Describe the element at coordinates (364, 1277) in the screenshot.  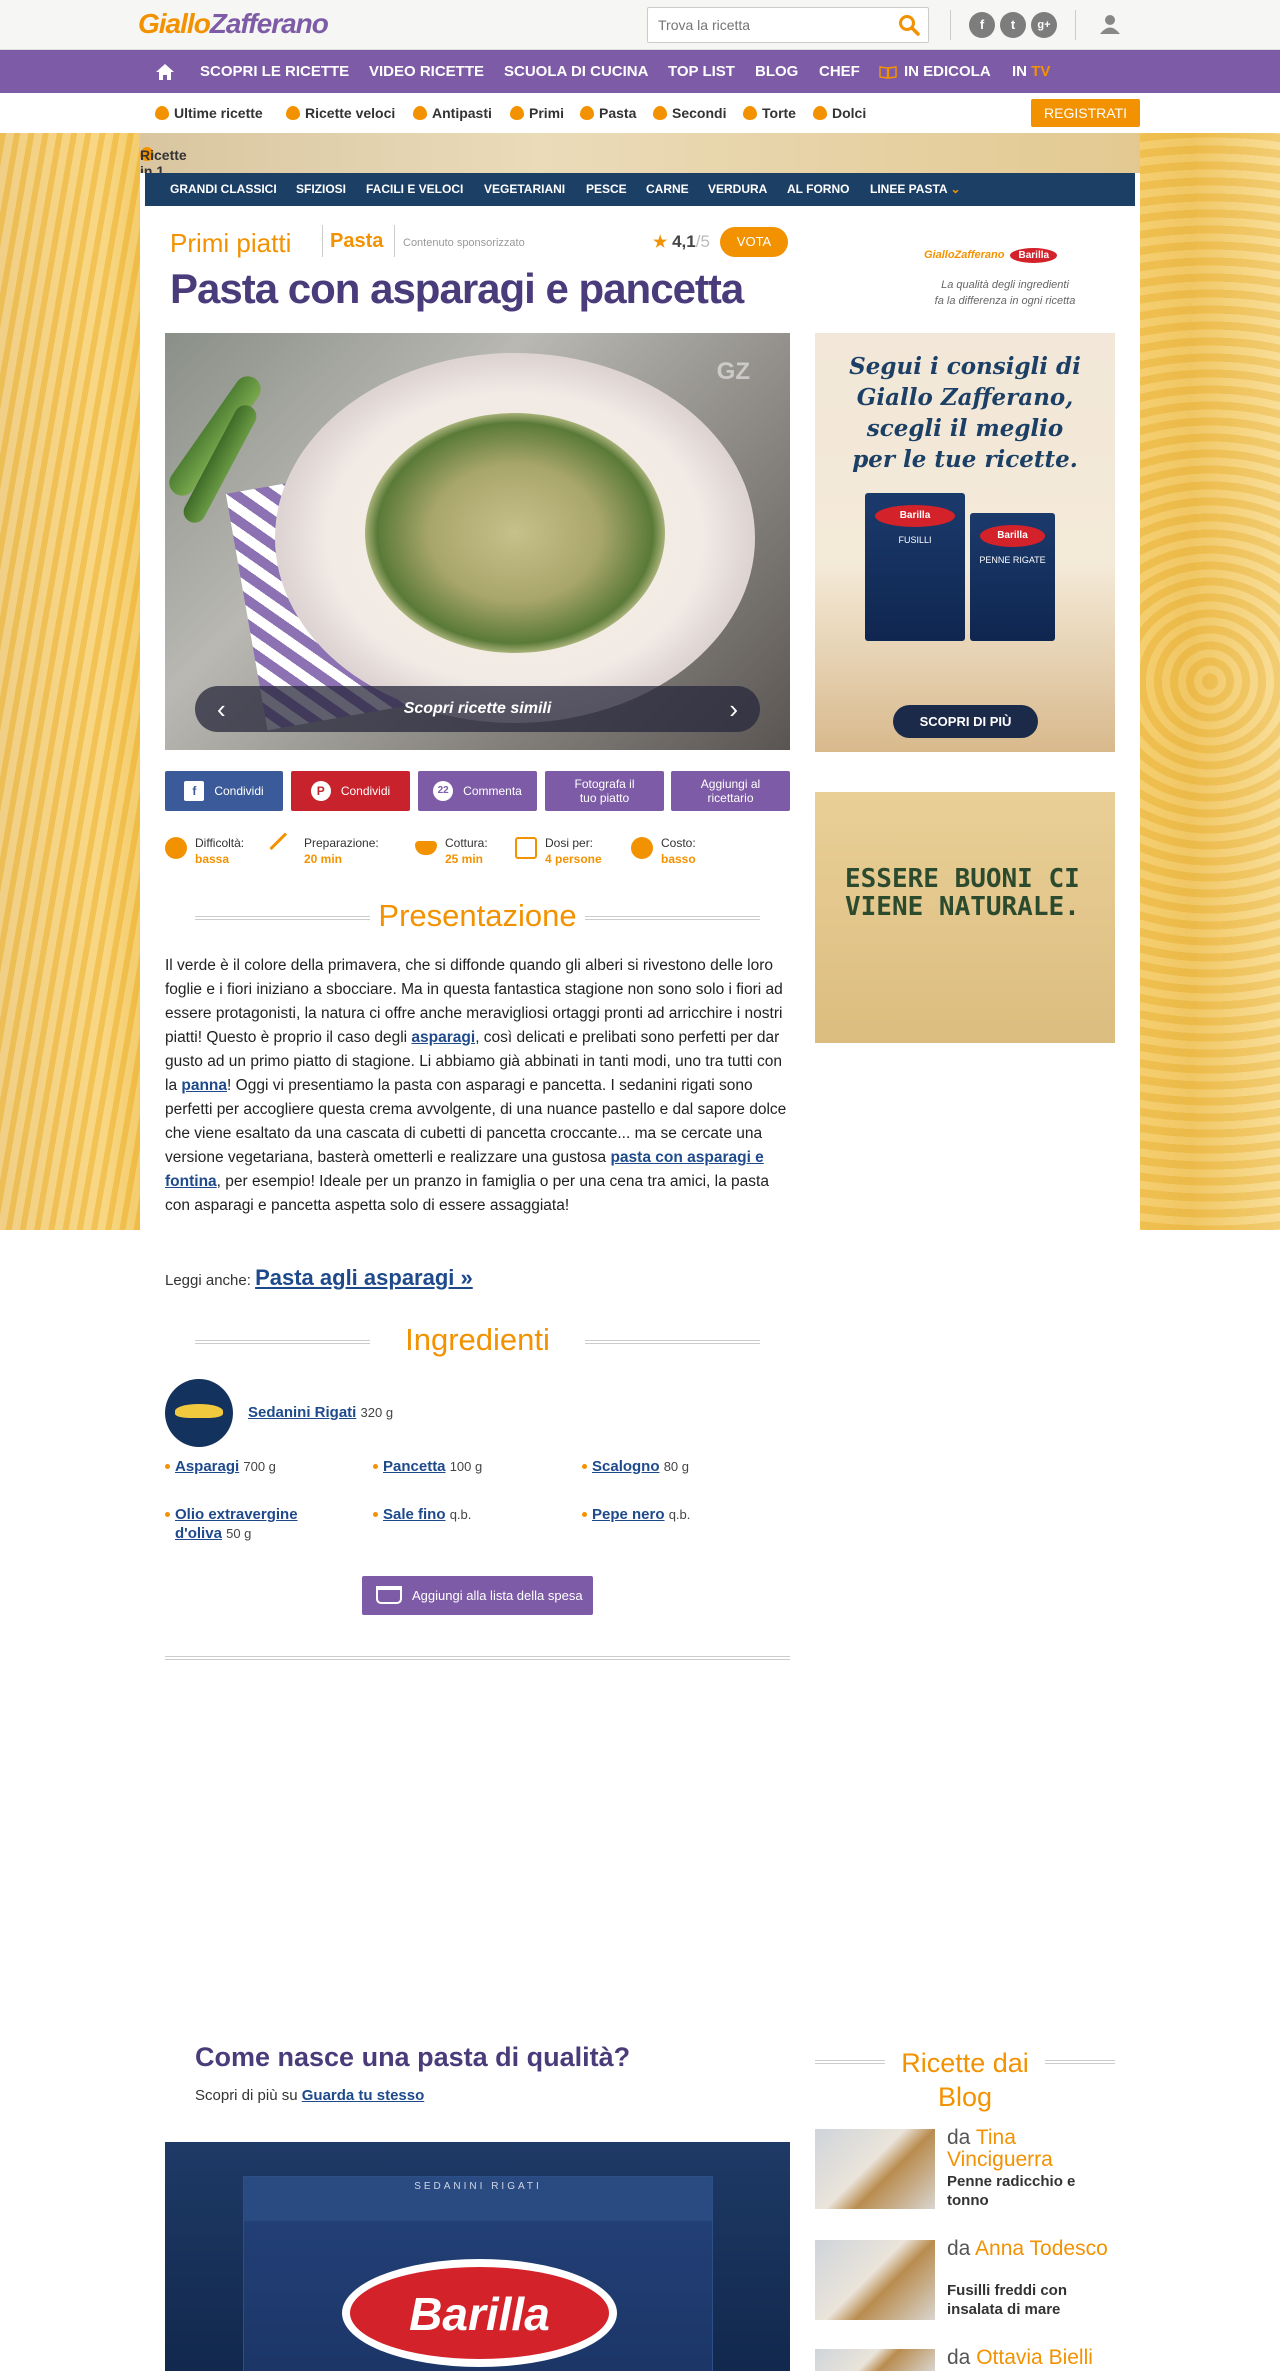
I see `link-pasta-agli-asparagi: Pasta agli asparagi »` at that location.